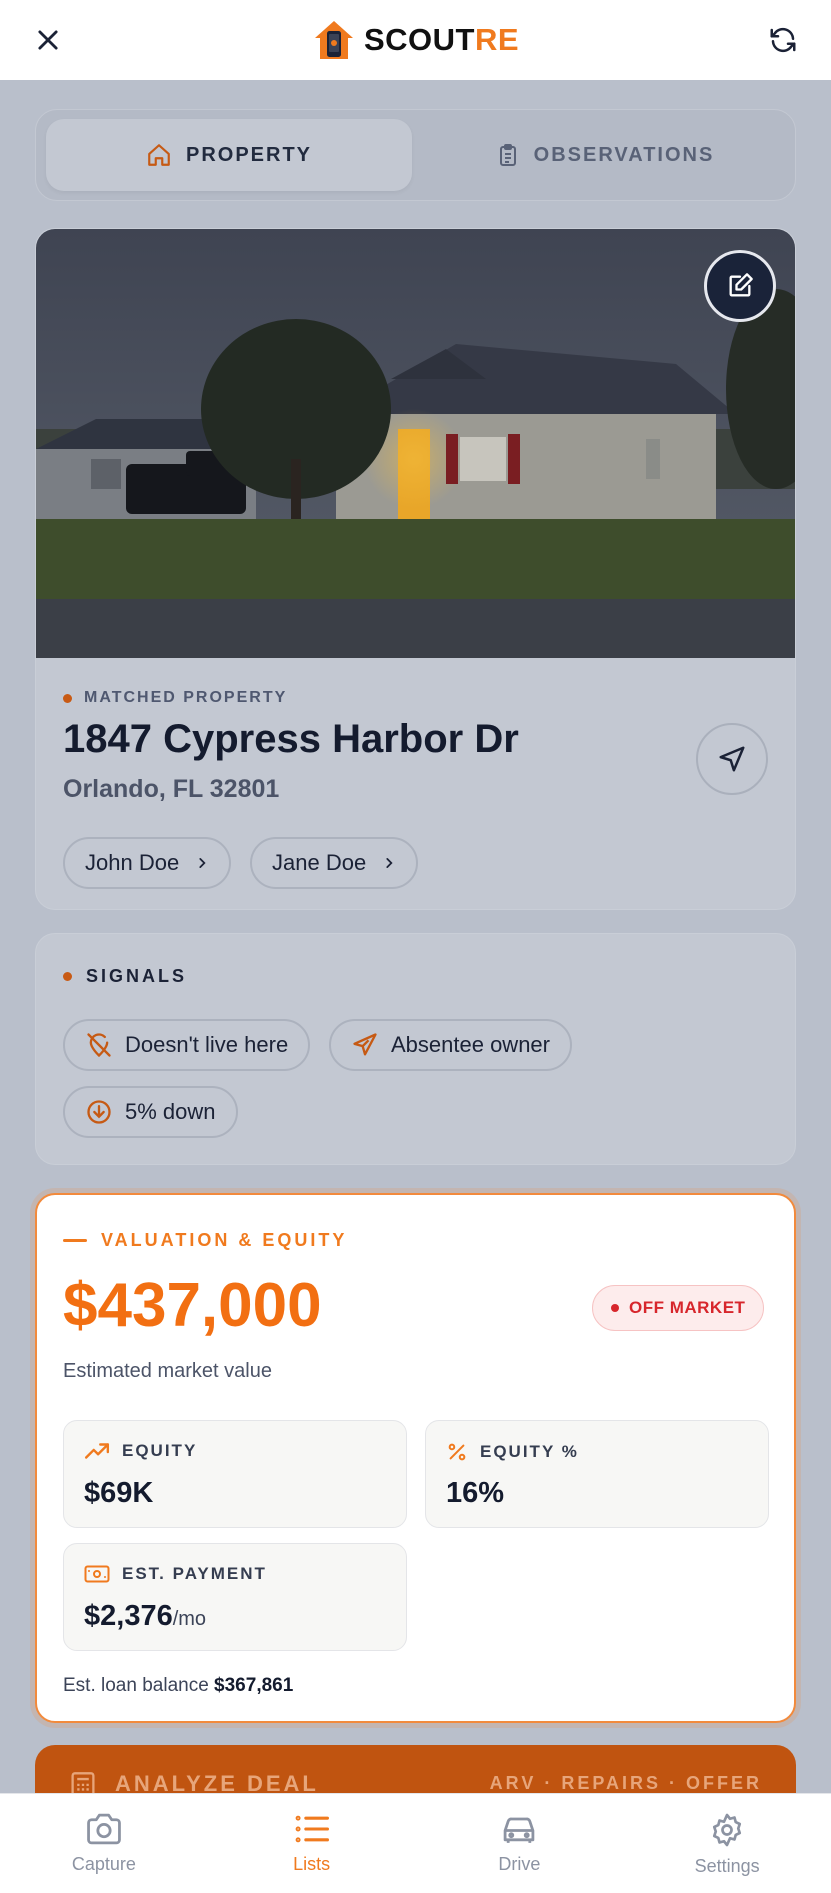 Image resolution: width=831 pixels, height=1893 pixels. What do you see at coordinates (457, 1452) in the screenshot?
I see `percent-icon` at bounding box center [457, 1452].